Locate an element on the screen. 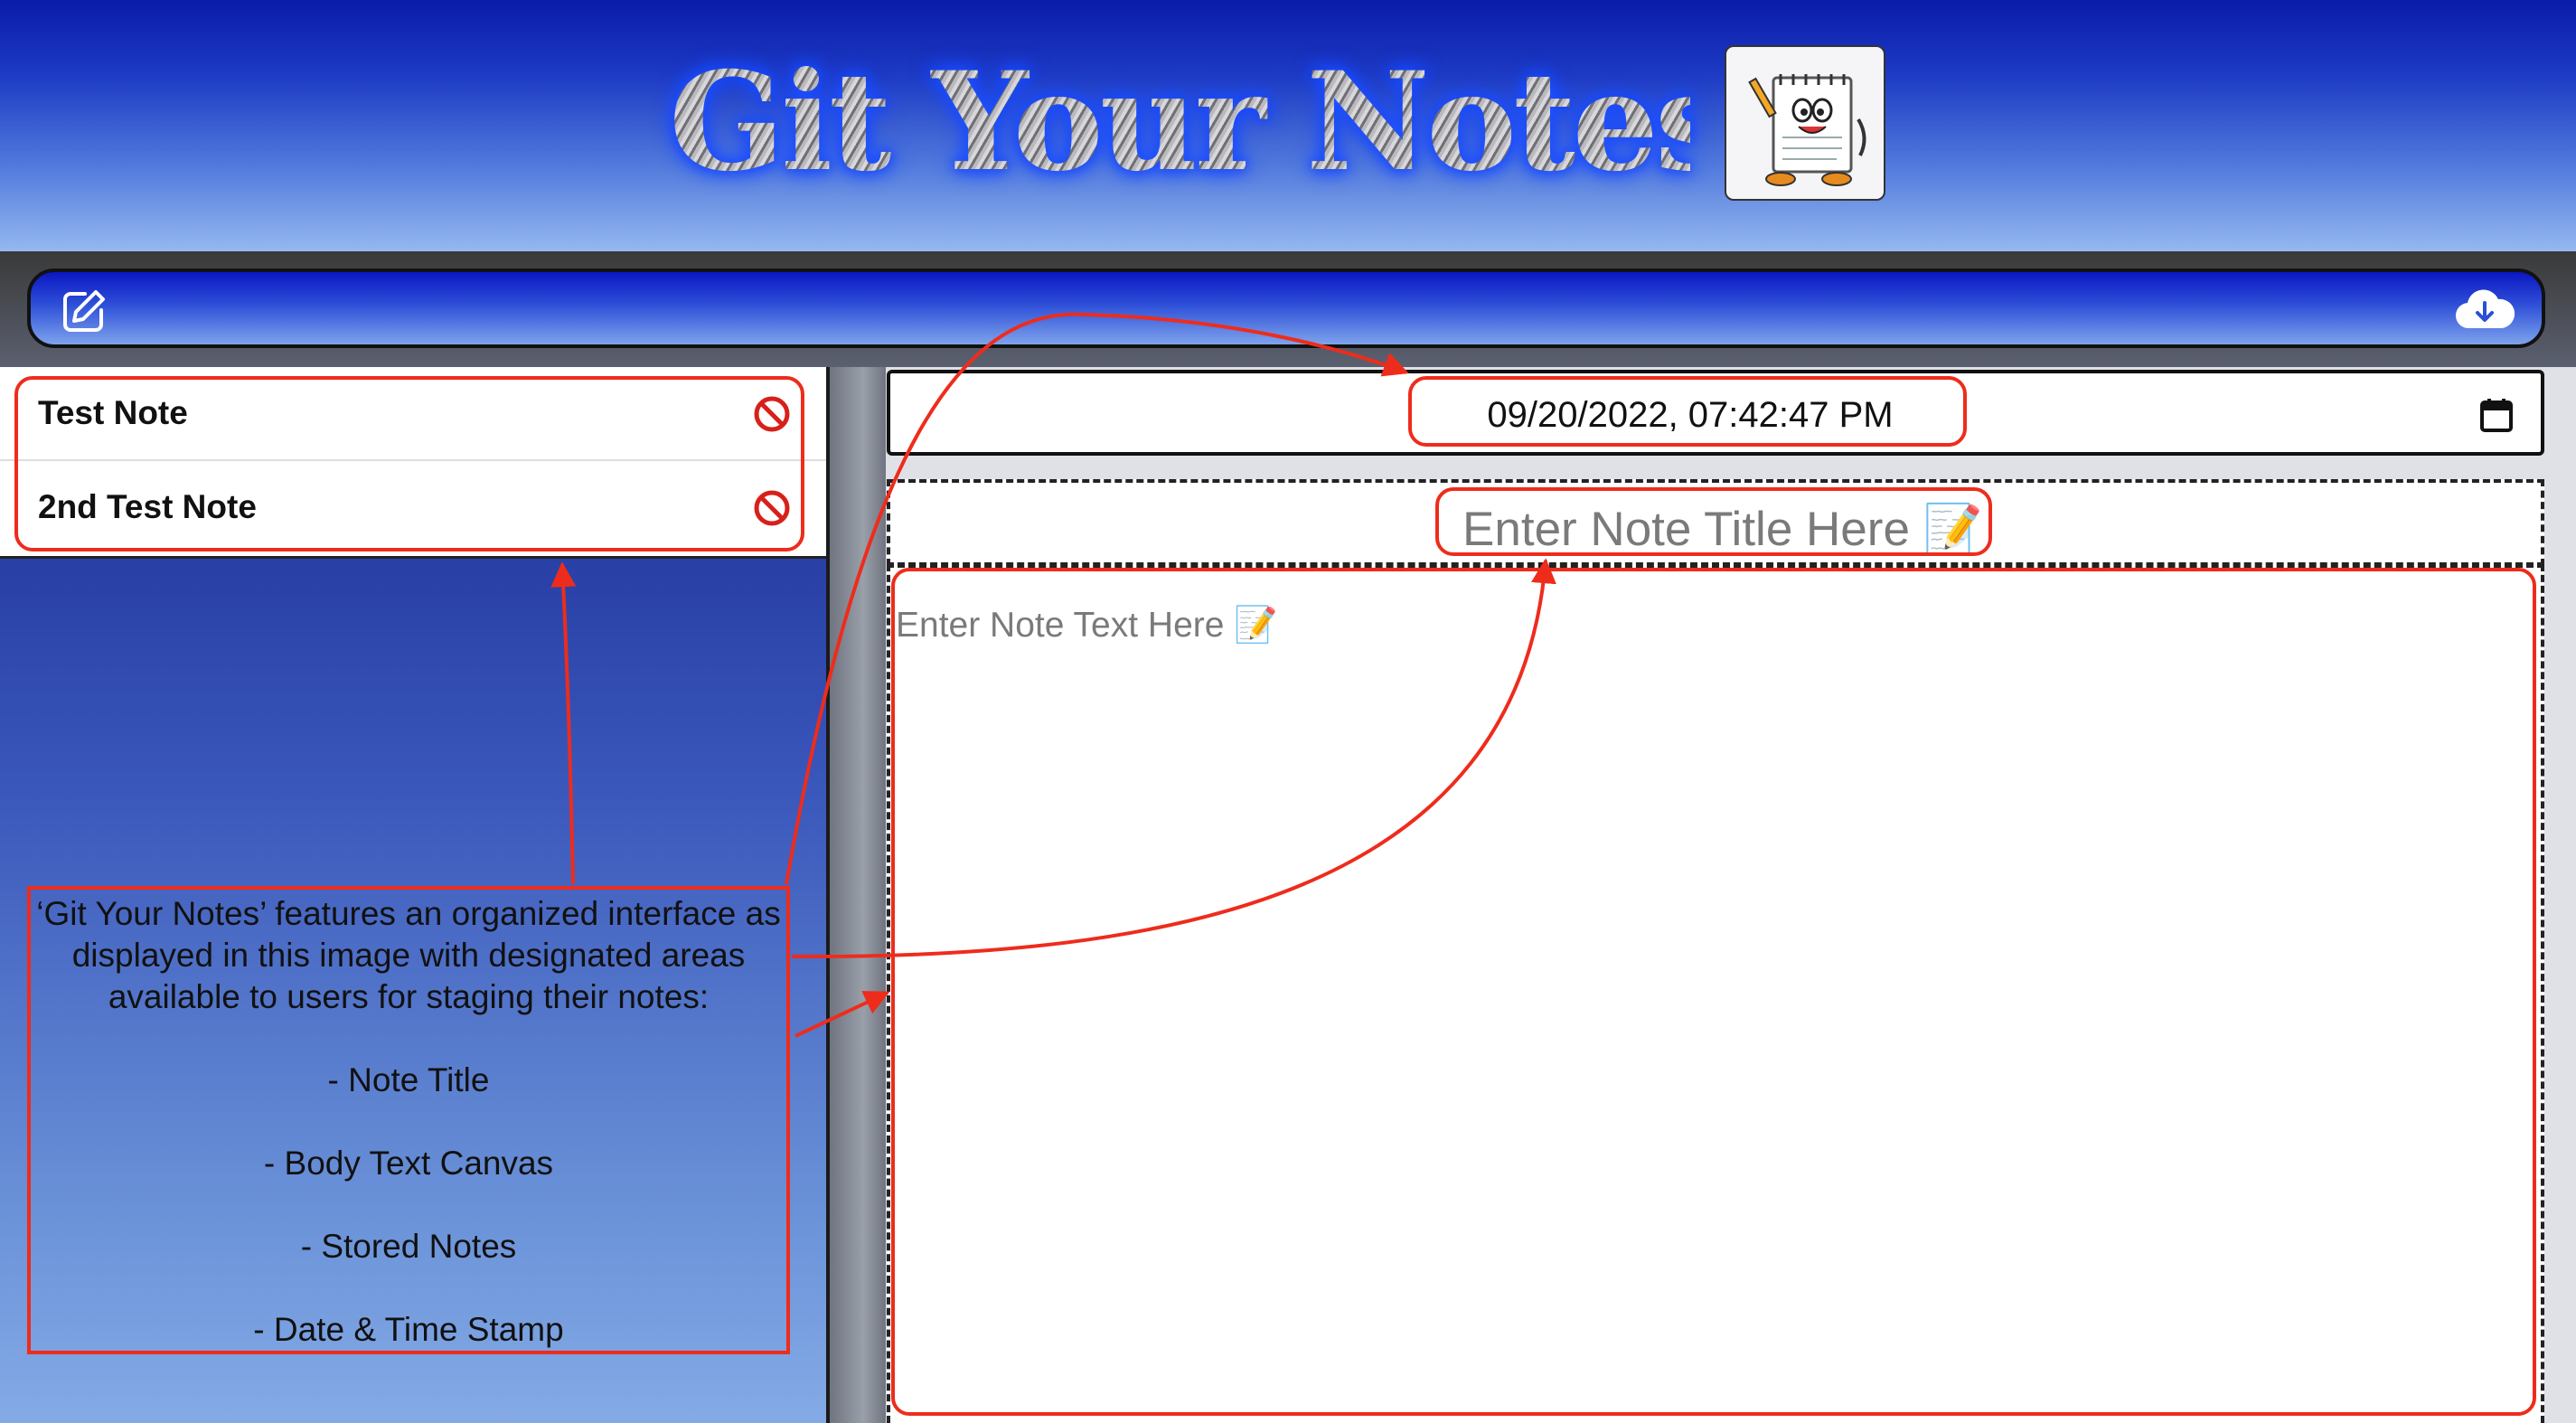  callout-item: - Stored Notes is located at coordinates (409, 1247).